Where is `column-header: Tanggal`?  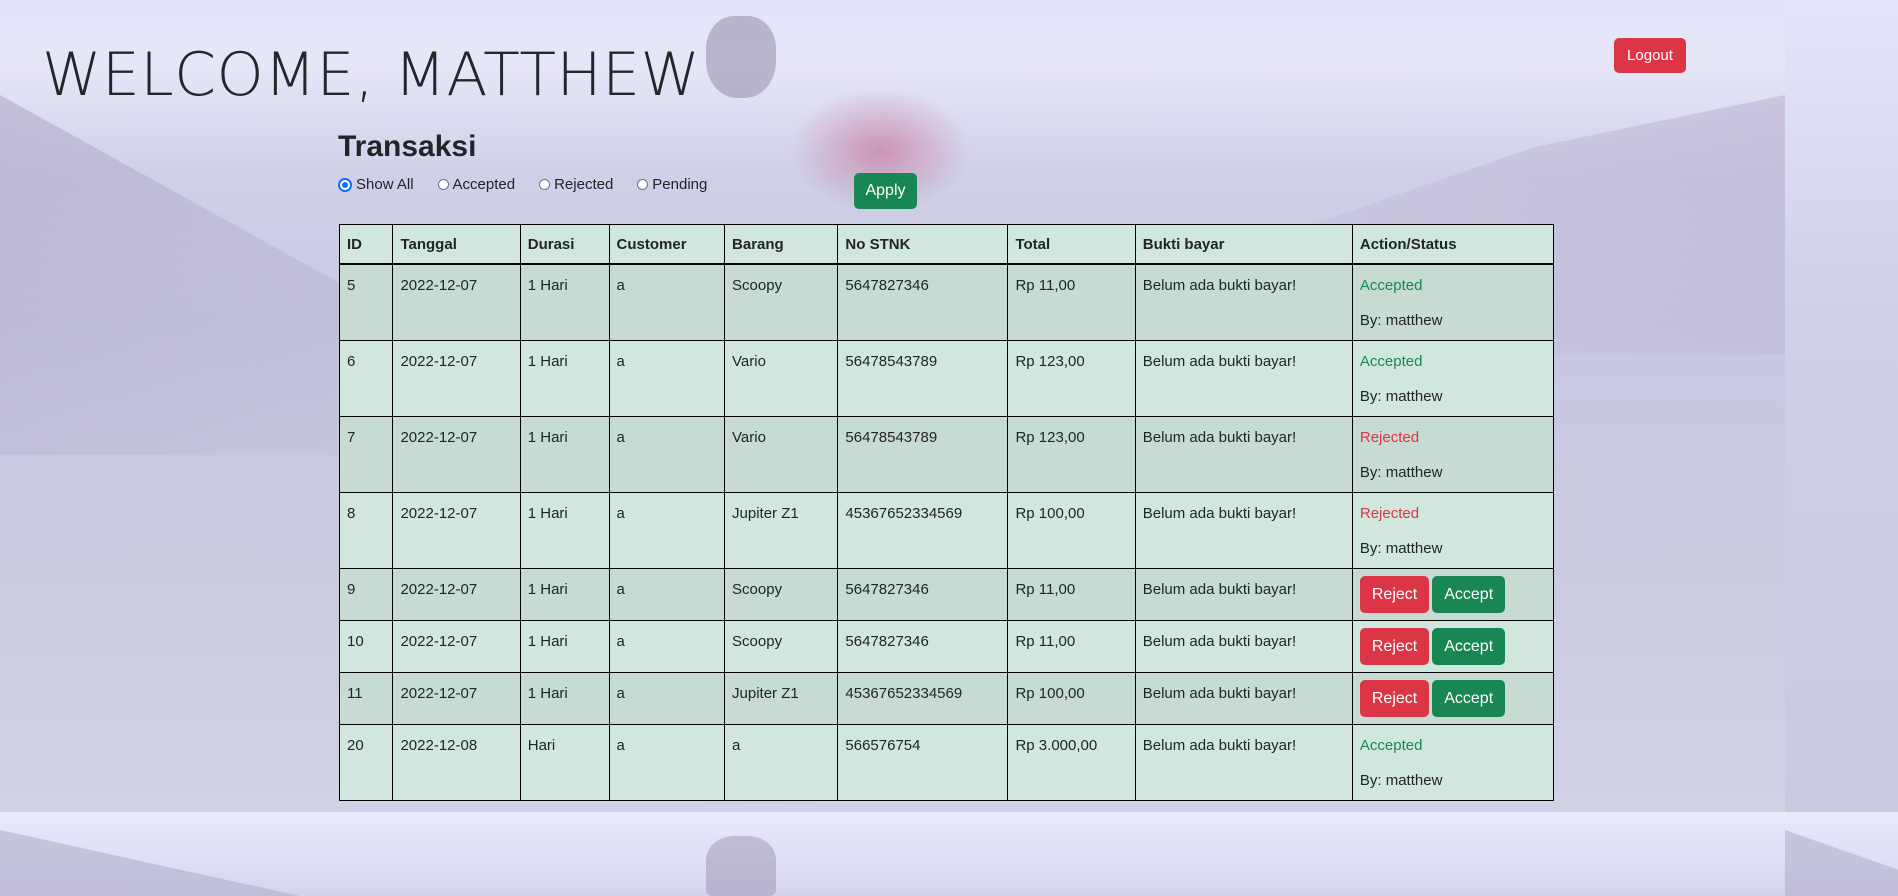 column-header: Tanggal is located at coordinates (456, 244).